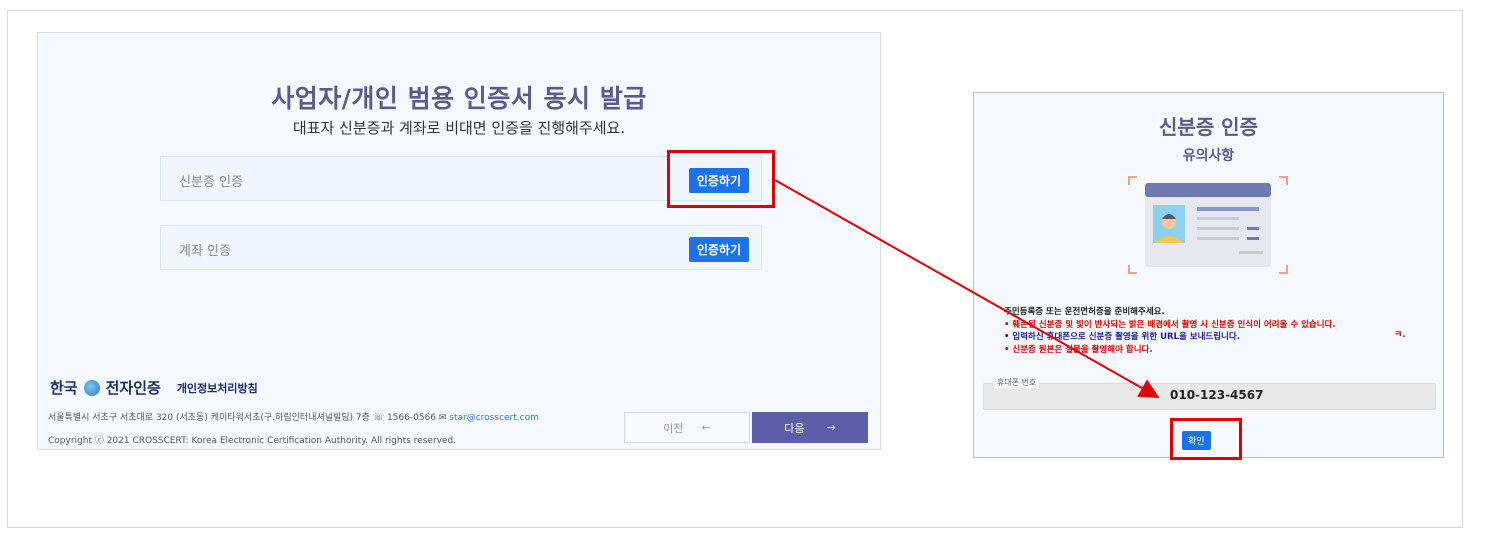 The image size is (1487, 541). What do you see at coordinates (91, 387) in the screenshot?
I see `logo-icon` at bounding box center [91, 387].